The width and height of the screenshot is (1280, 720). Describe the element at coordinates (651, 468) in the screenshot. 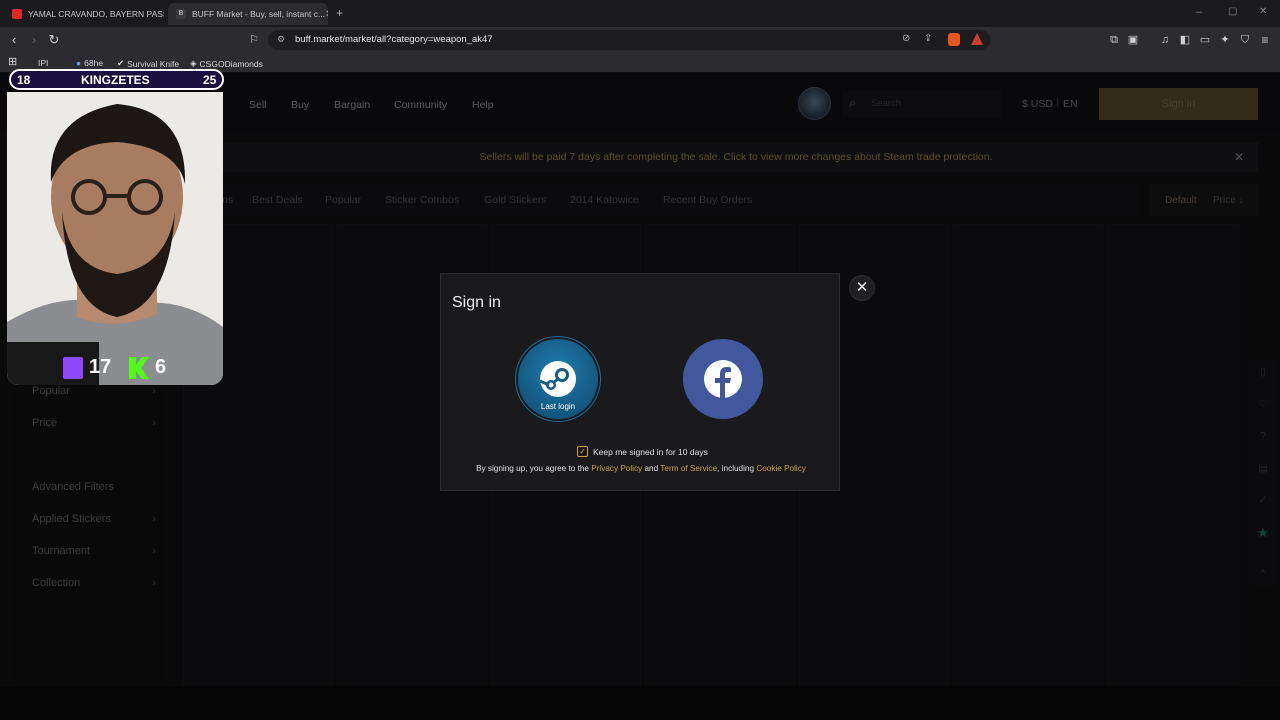

I see `terms-and: and` at that location.